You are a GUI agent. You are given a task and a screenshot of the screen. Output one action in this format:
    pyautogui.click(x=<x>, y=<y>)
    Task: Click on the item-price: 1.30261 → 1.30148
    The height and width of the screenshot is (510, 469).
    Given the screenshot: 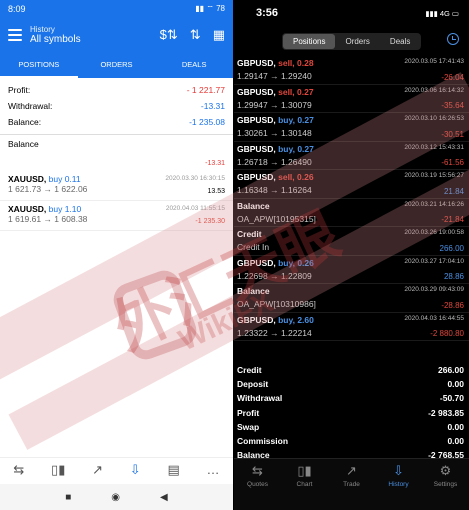 What is the action you would take?
    pyautogui.click(x=274, y=133)
    